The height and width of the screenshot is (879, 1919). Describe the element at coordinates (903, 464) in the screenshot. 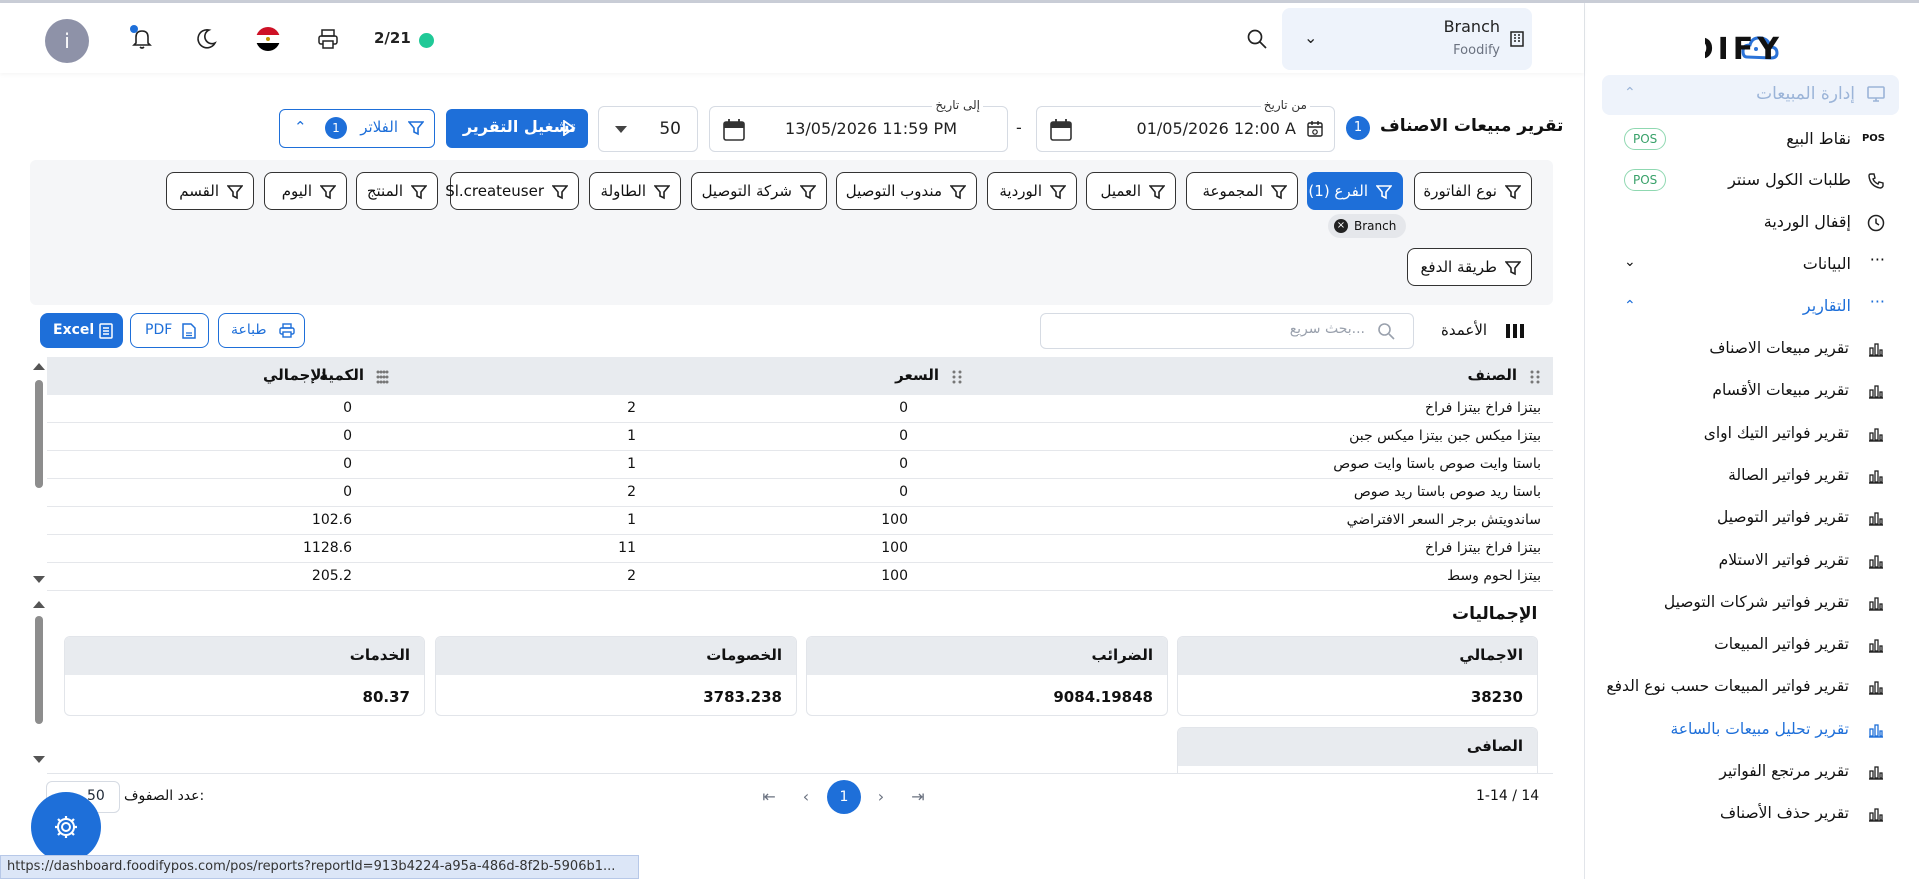

I see `table-cell: 0` at that location.